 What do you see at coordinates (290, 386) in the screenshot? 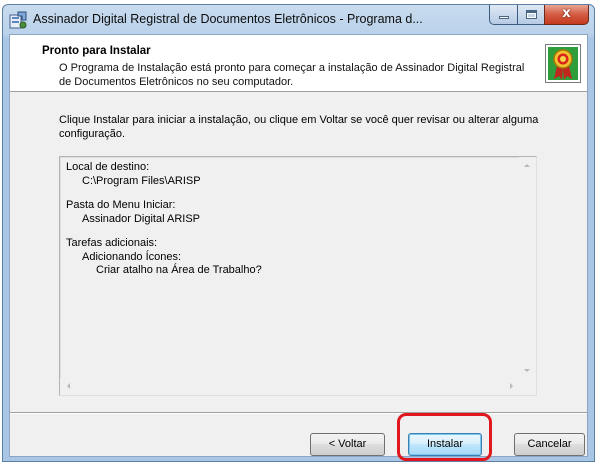
I see `horizontal-scrollbar` at bounding box center [290, 386].